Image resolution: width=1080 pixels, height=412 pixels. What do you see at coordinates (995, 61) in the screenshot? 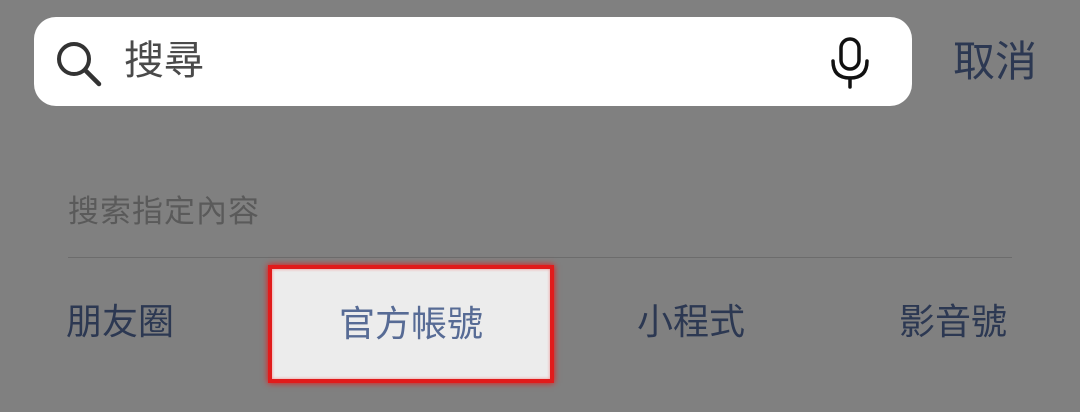
I see `cancel-button: 取消` at bounding box center [995, 61].